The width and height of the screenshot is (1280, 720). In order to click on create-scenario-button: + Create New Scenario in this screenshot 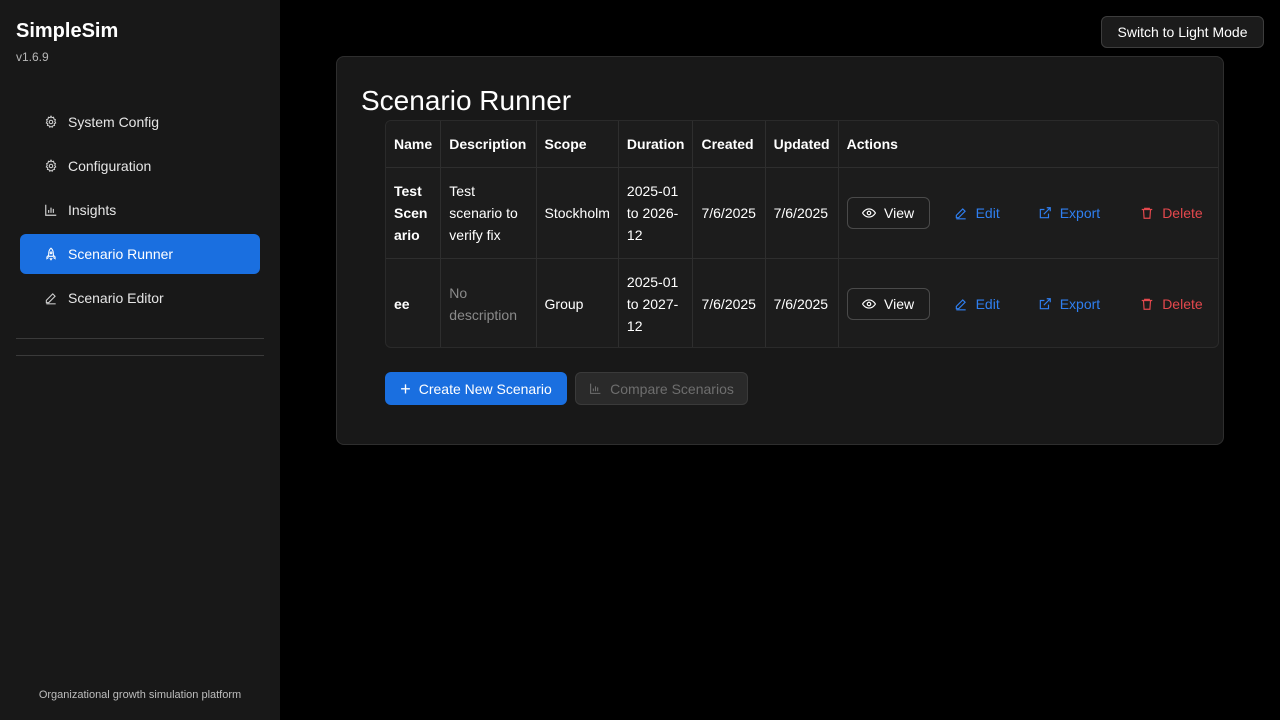, I will do `click(476, 388)`.